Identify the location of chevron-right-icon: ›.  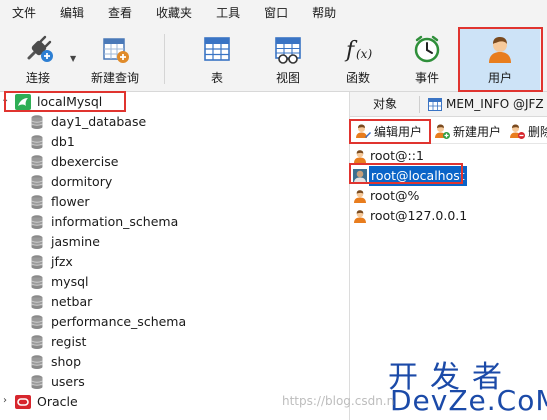
(5, 400).